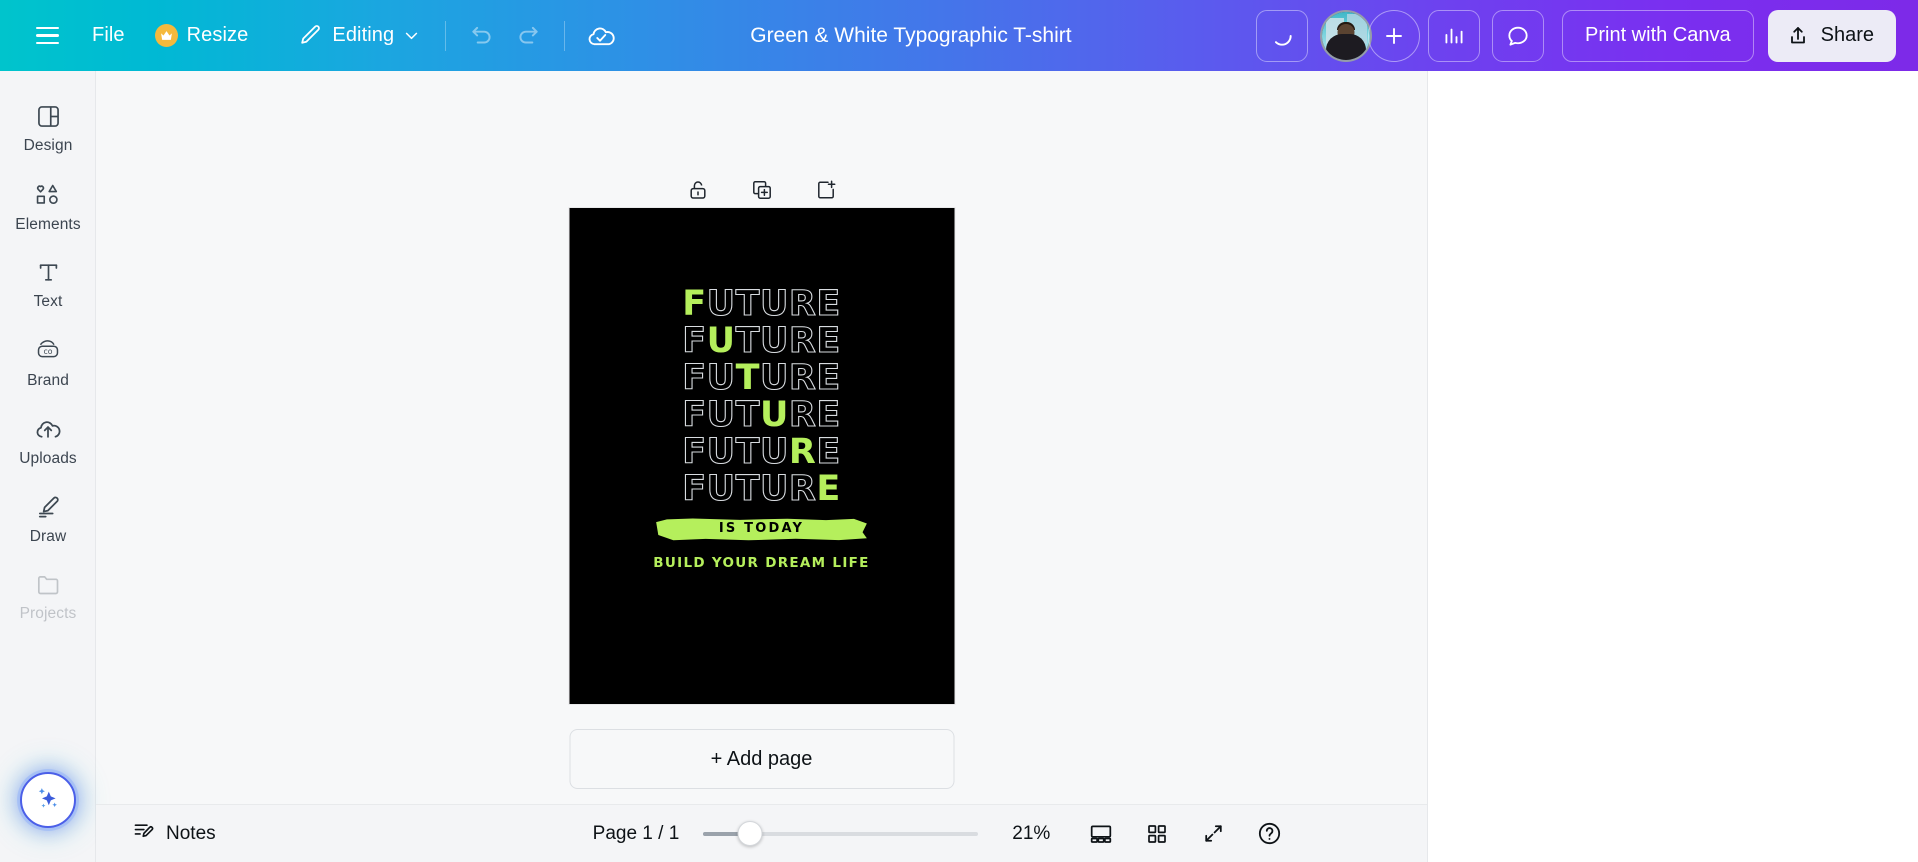 The height and width of the screenshot is (862, 1918). What do you see at coordinates (48, 272) in the screenshot?
I see `text-t-icon` at bounding box center [48, 272].